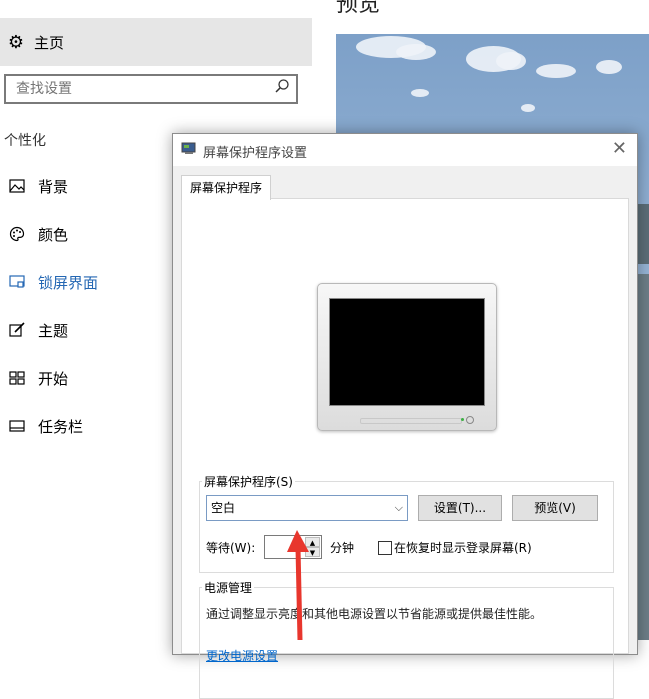  I want to click on wait-label: 等待(W):, so click(231, 548).